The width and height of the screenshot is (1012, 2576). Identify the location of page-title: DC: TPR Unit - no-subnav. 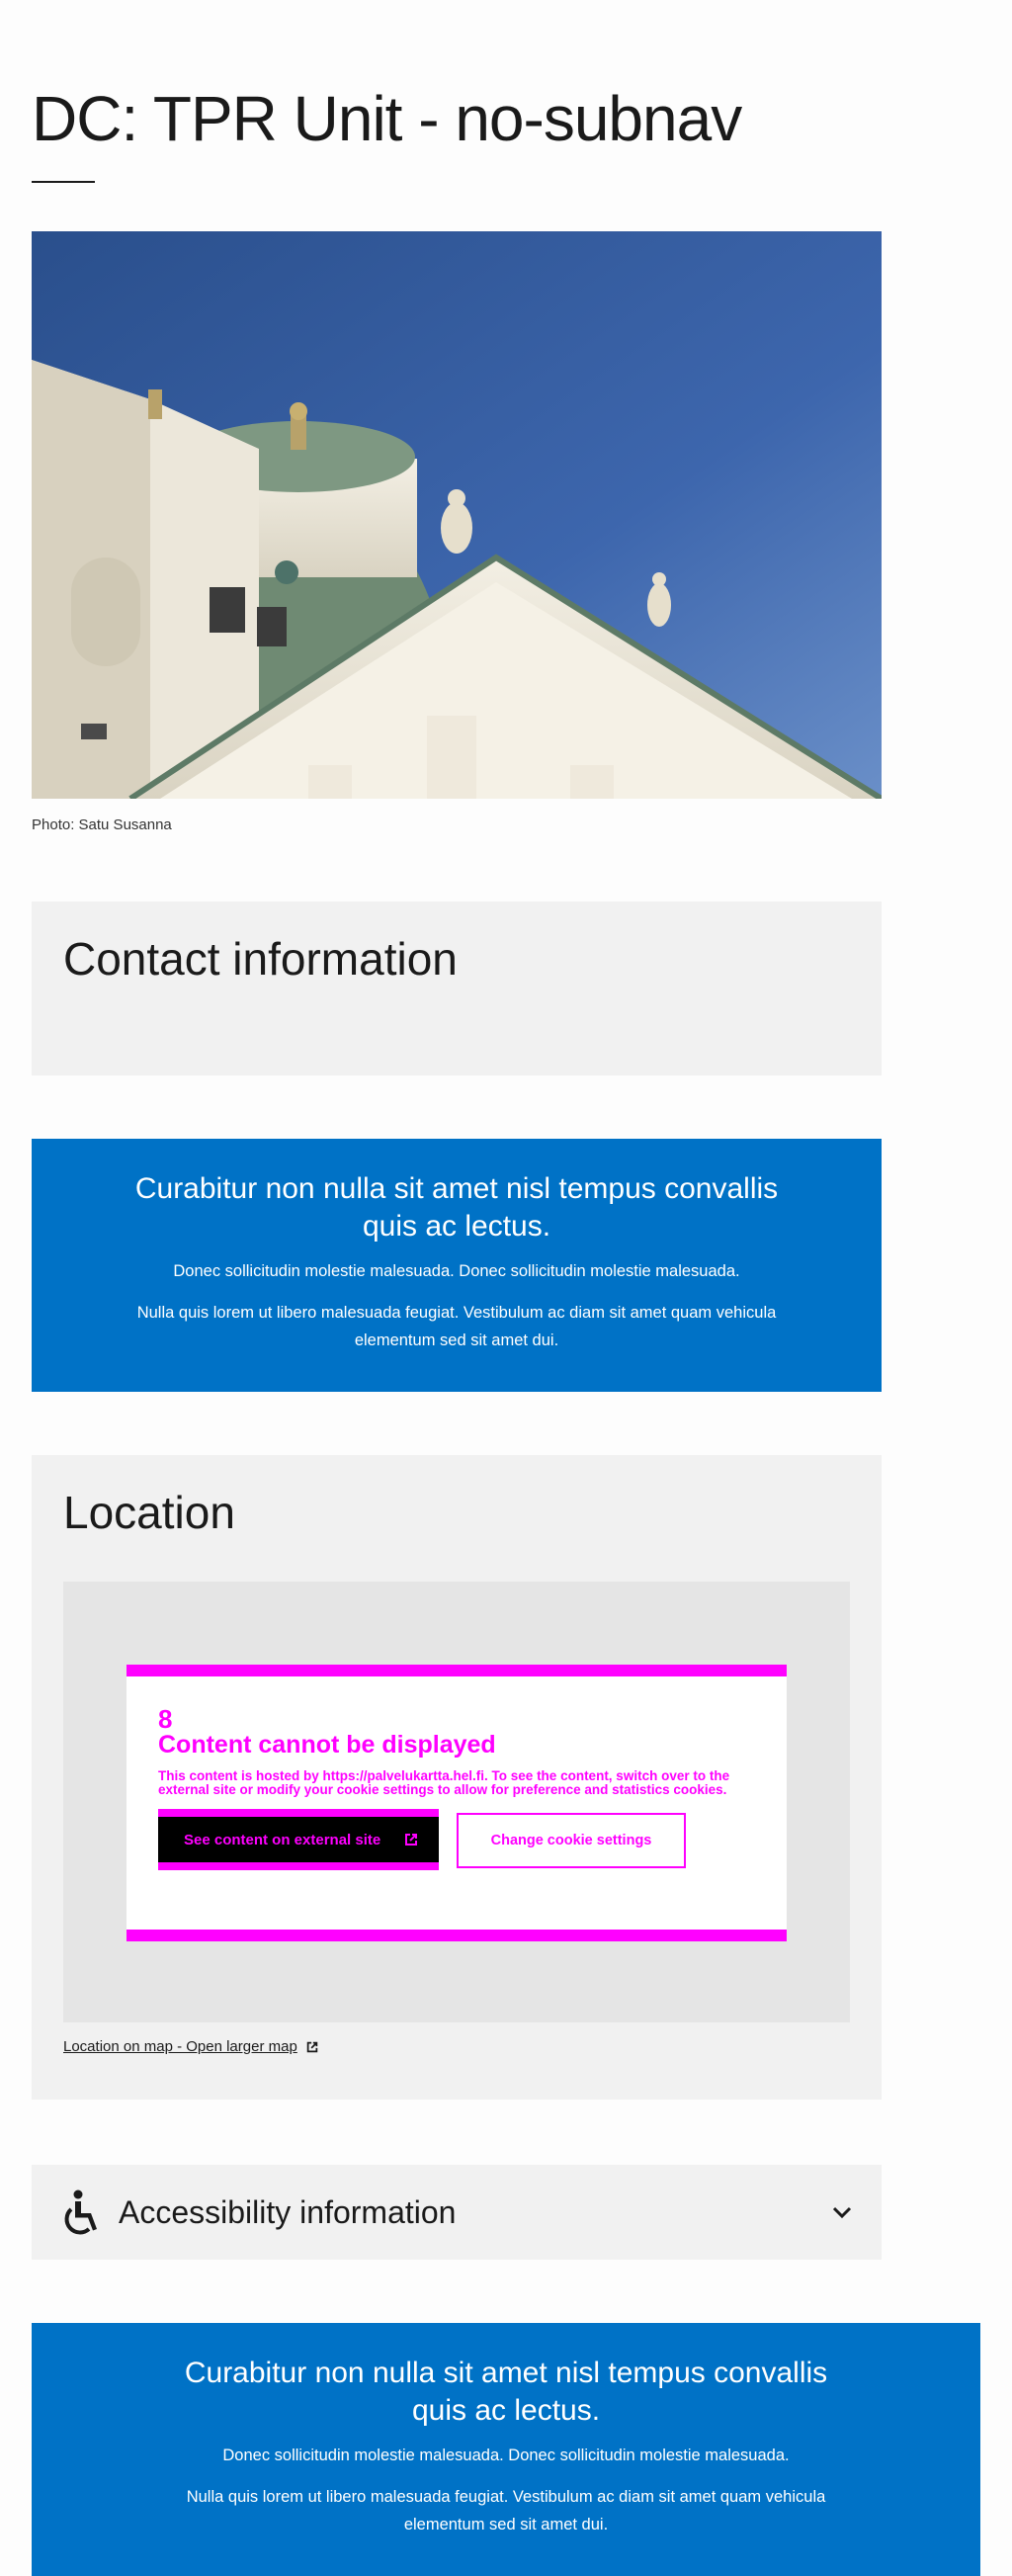
(387, 118).